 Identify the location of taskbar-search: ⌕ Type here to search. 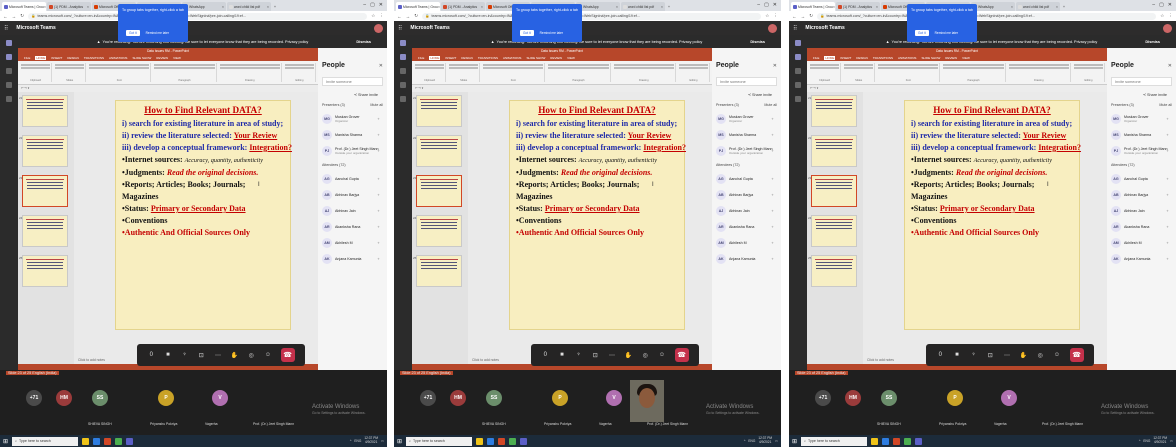
(834, 441).